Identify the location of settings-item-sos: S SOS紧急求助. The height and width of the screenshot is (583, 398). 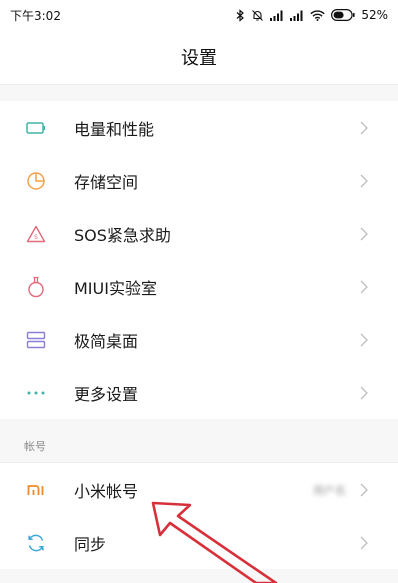
(199, 233).